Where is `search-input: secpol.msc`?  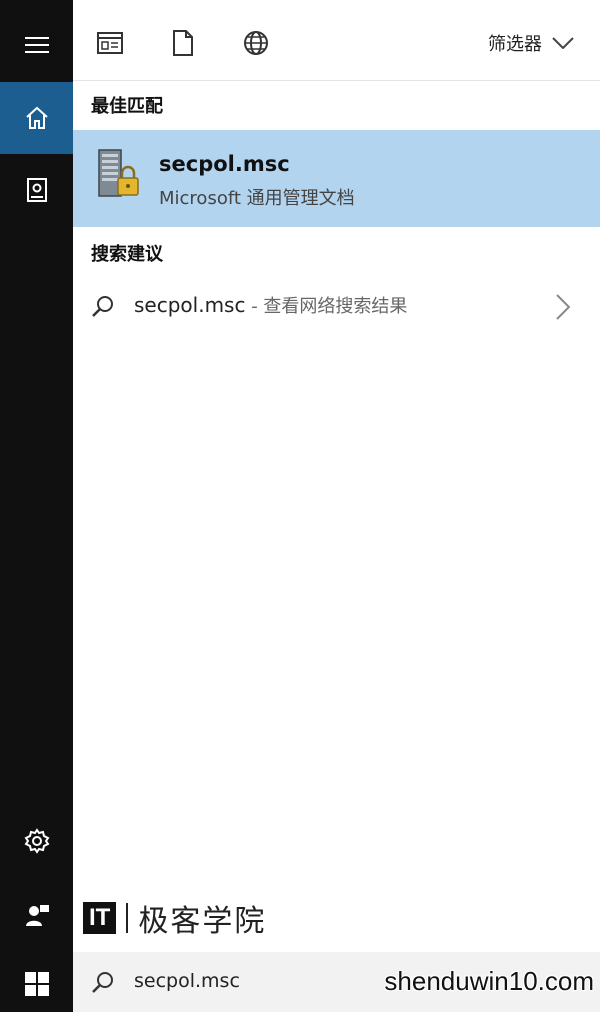
search-input: secpol.msc is located at coordinates (187, 981).